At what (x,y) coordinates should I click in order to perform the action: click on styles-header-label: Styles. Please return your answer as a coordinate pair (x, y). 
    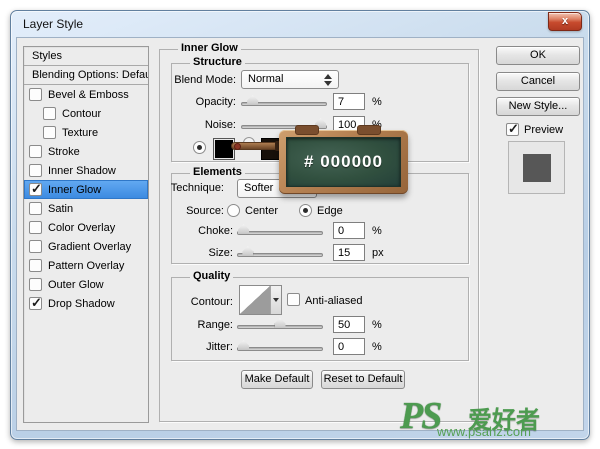
    Looking at the image, I should click on (47, 56).